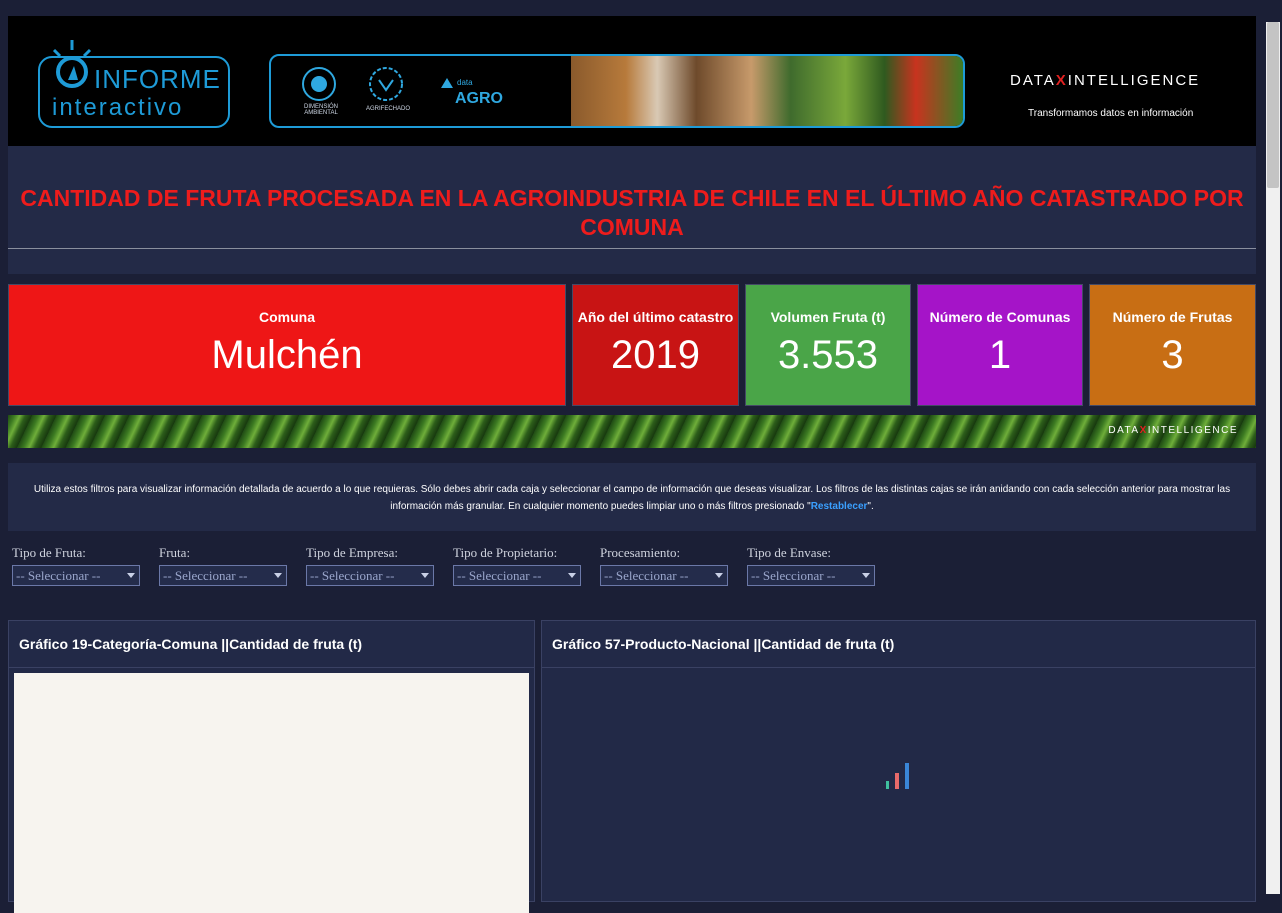 Image resolution: width=1282 pixels, height=913 pixels. I want to click on instructions-tail: "., so click(870, 506).